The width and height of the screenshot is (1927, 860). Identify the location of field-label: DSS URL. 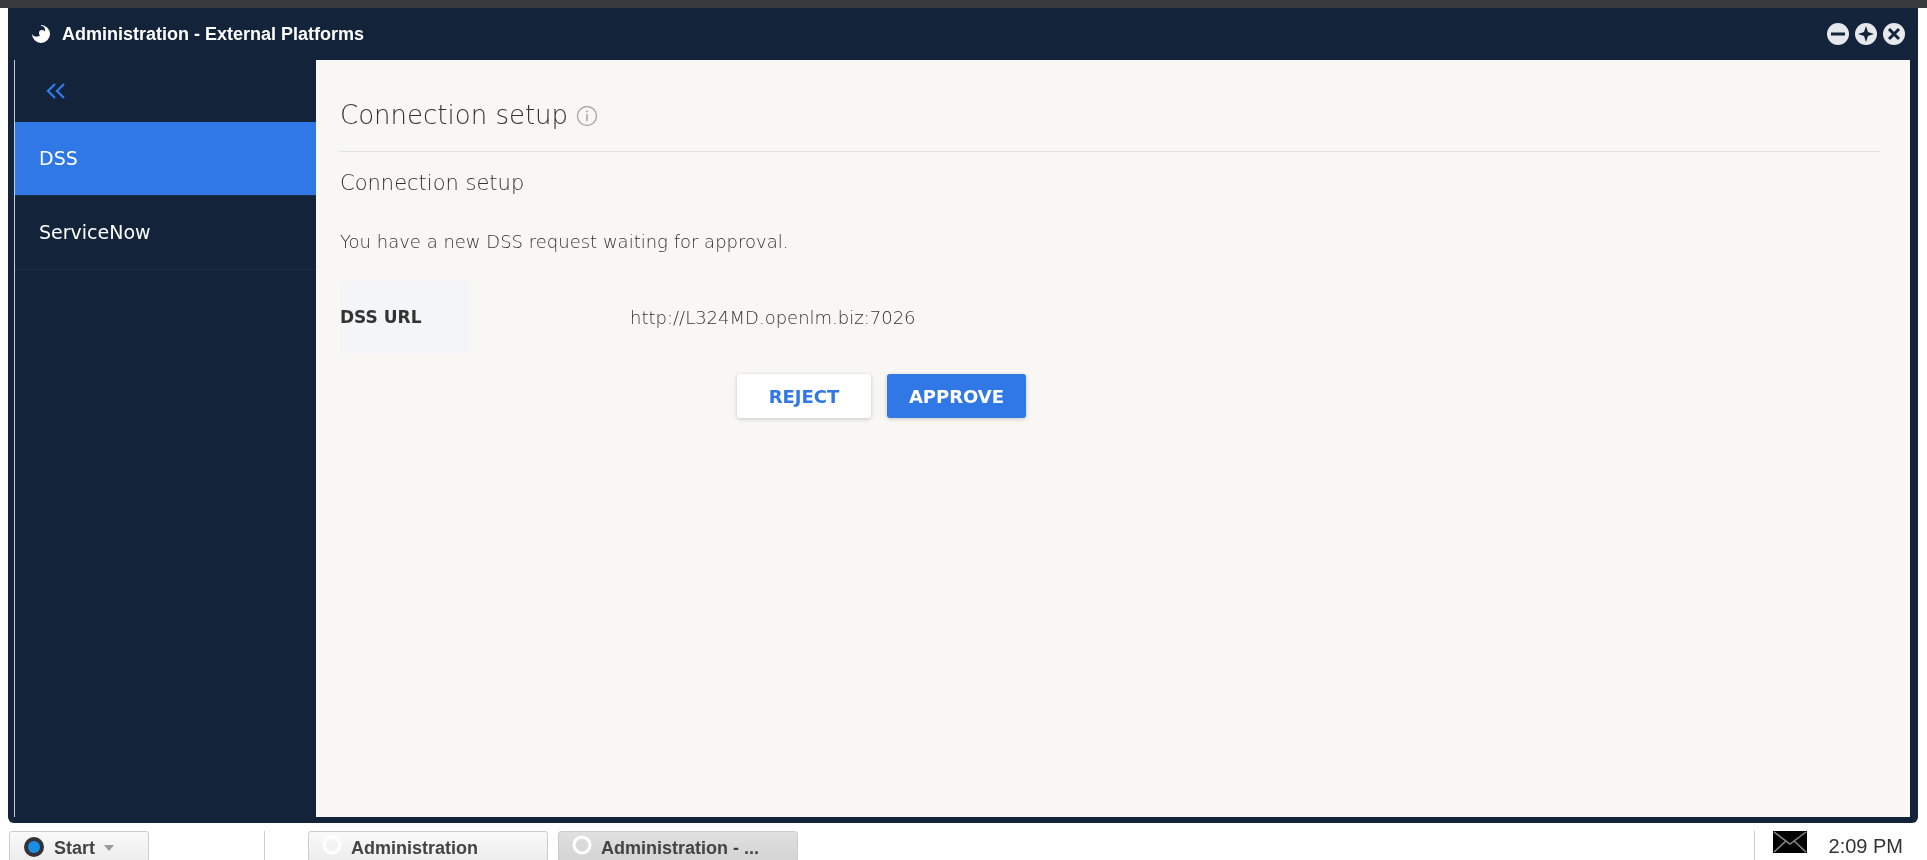
(405, 317).